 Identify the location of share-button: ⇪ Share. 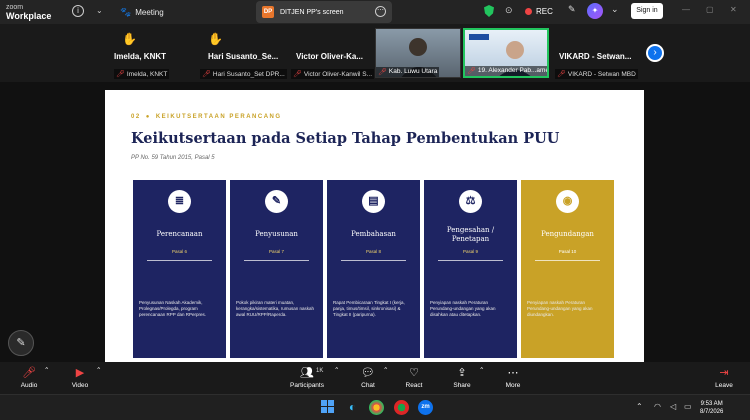
(462, 377).